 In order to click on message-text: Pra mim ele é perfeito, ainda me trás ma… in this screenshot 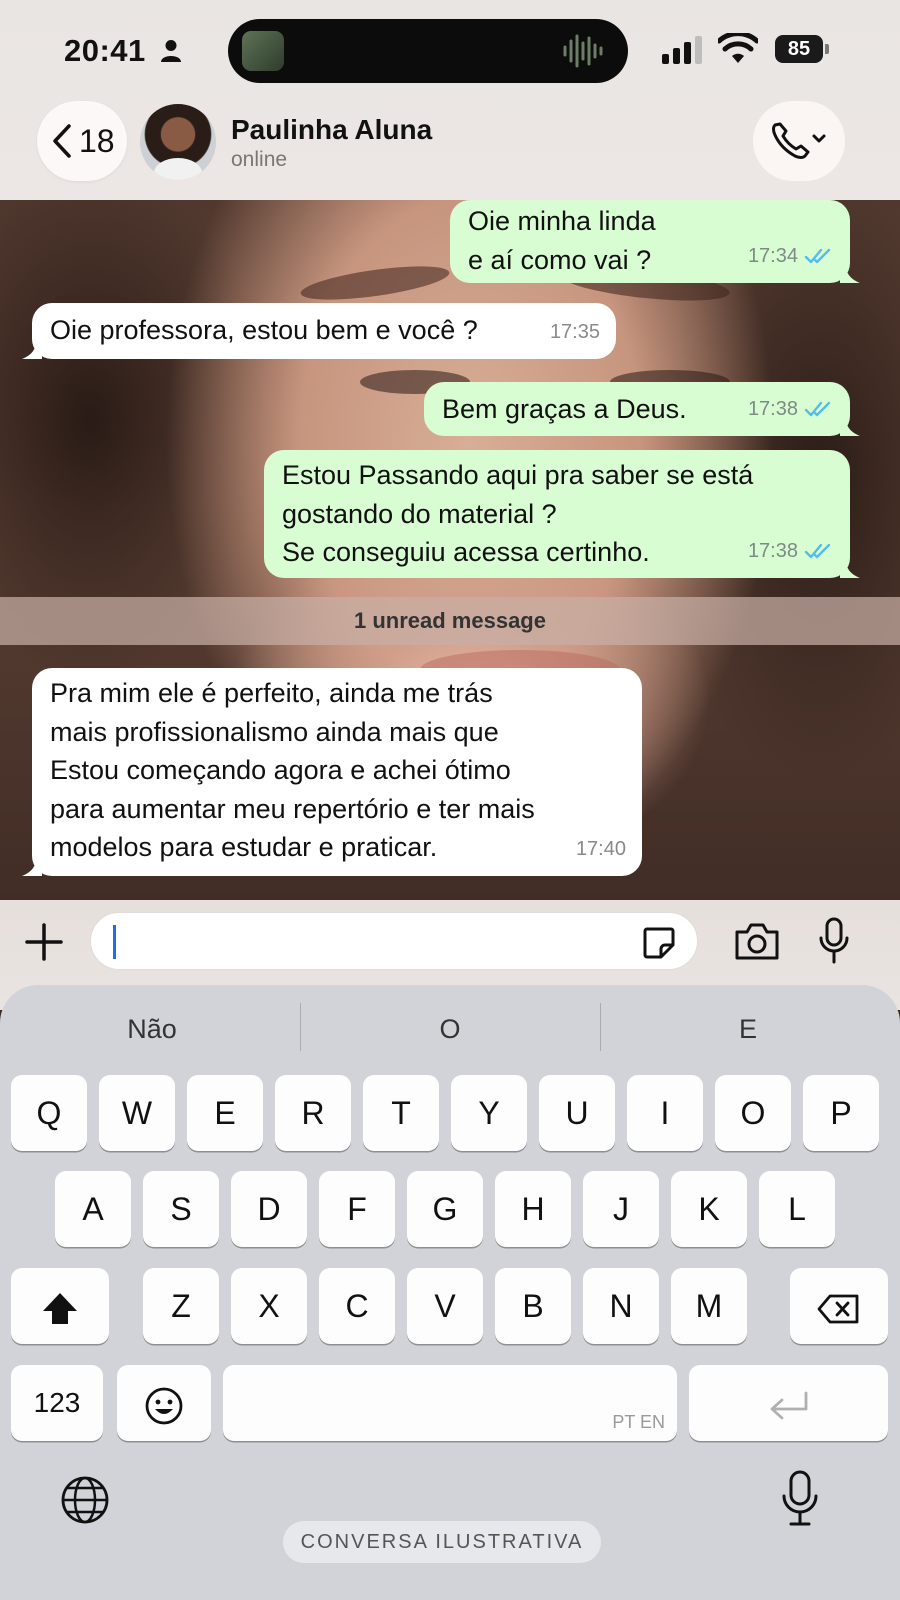, I will do `click(292, 770)`.